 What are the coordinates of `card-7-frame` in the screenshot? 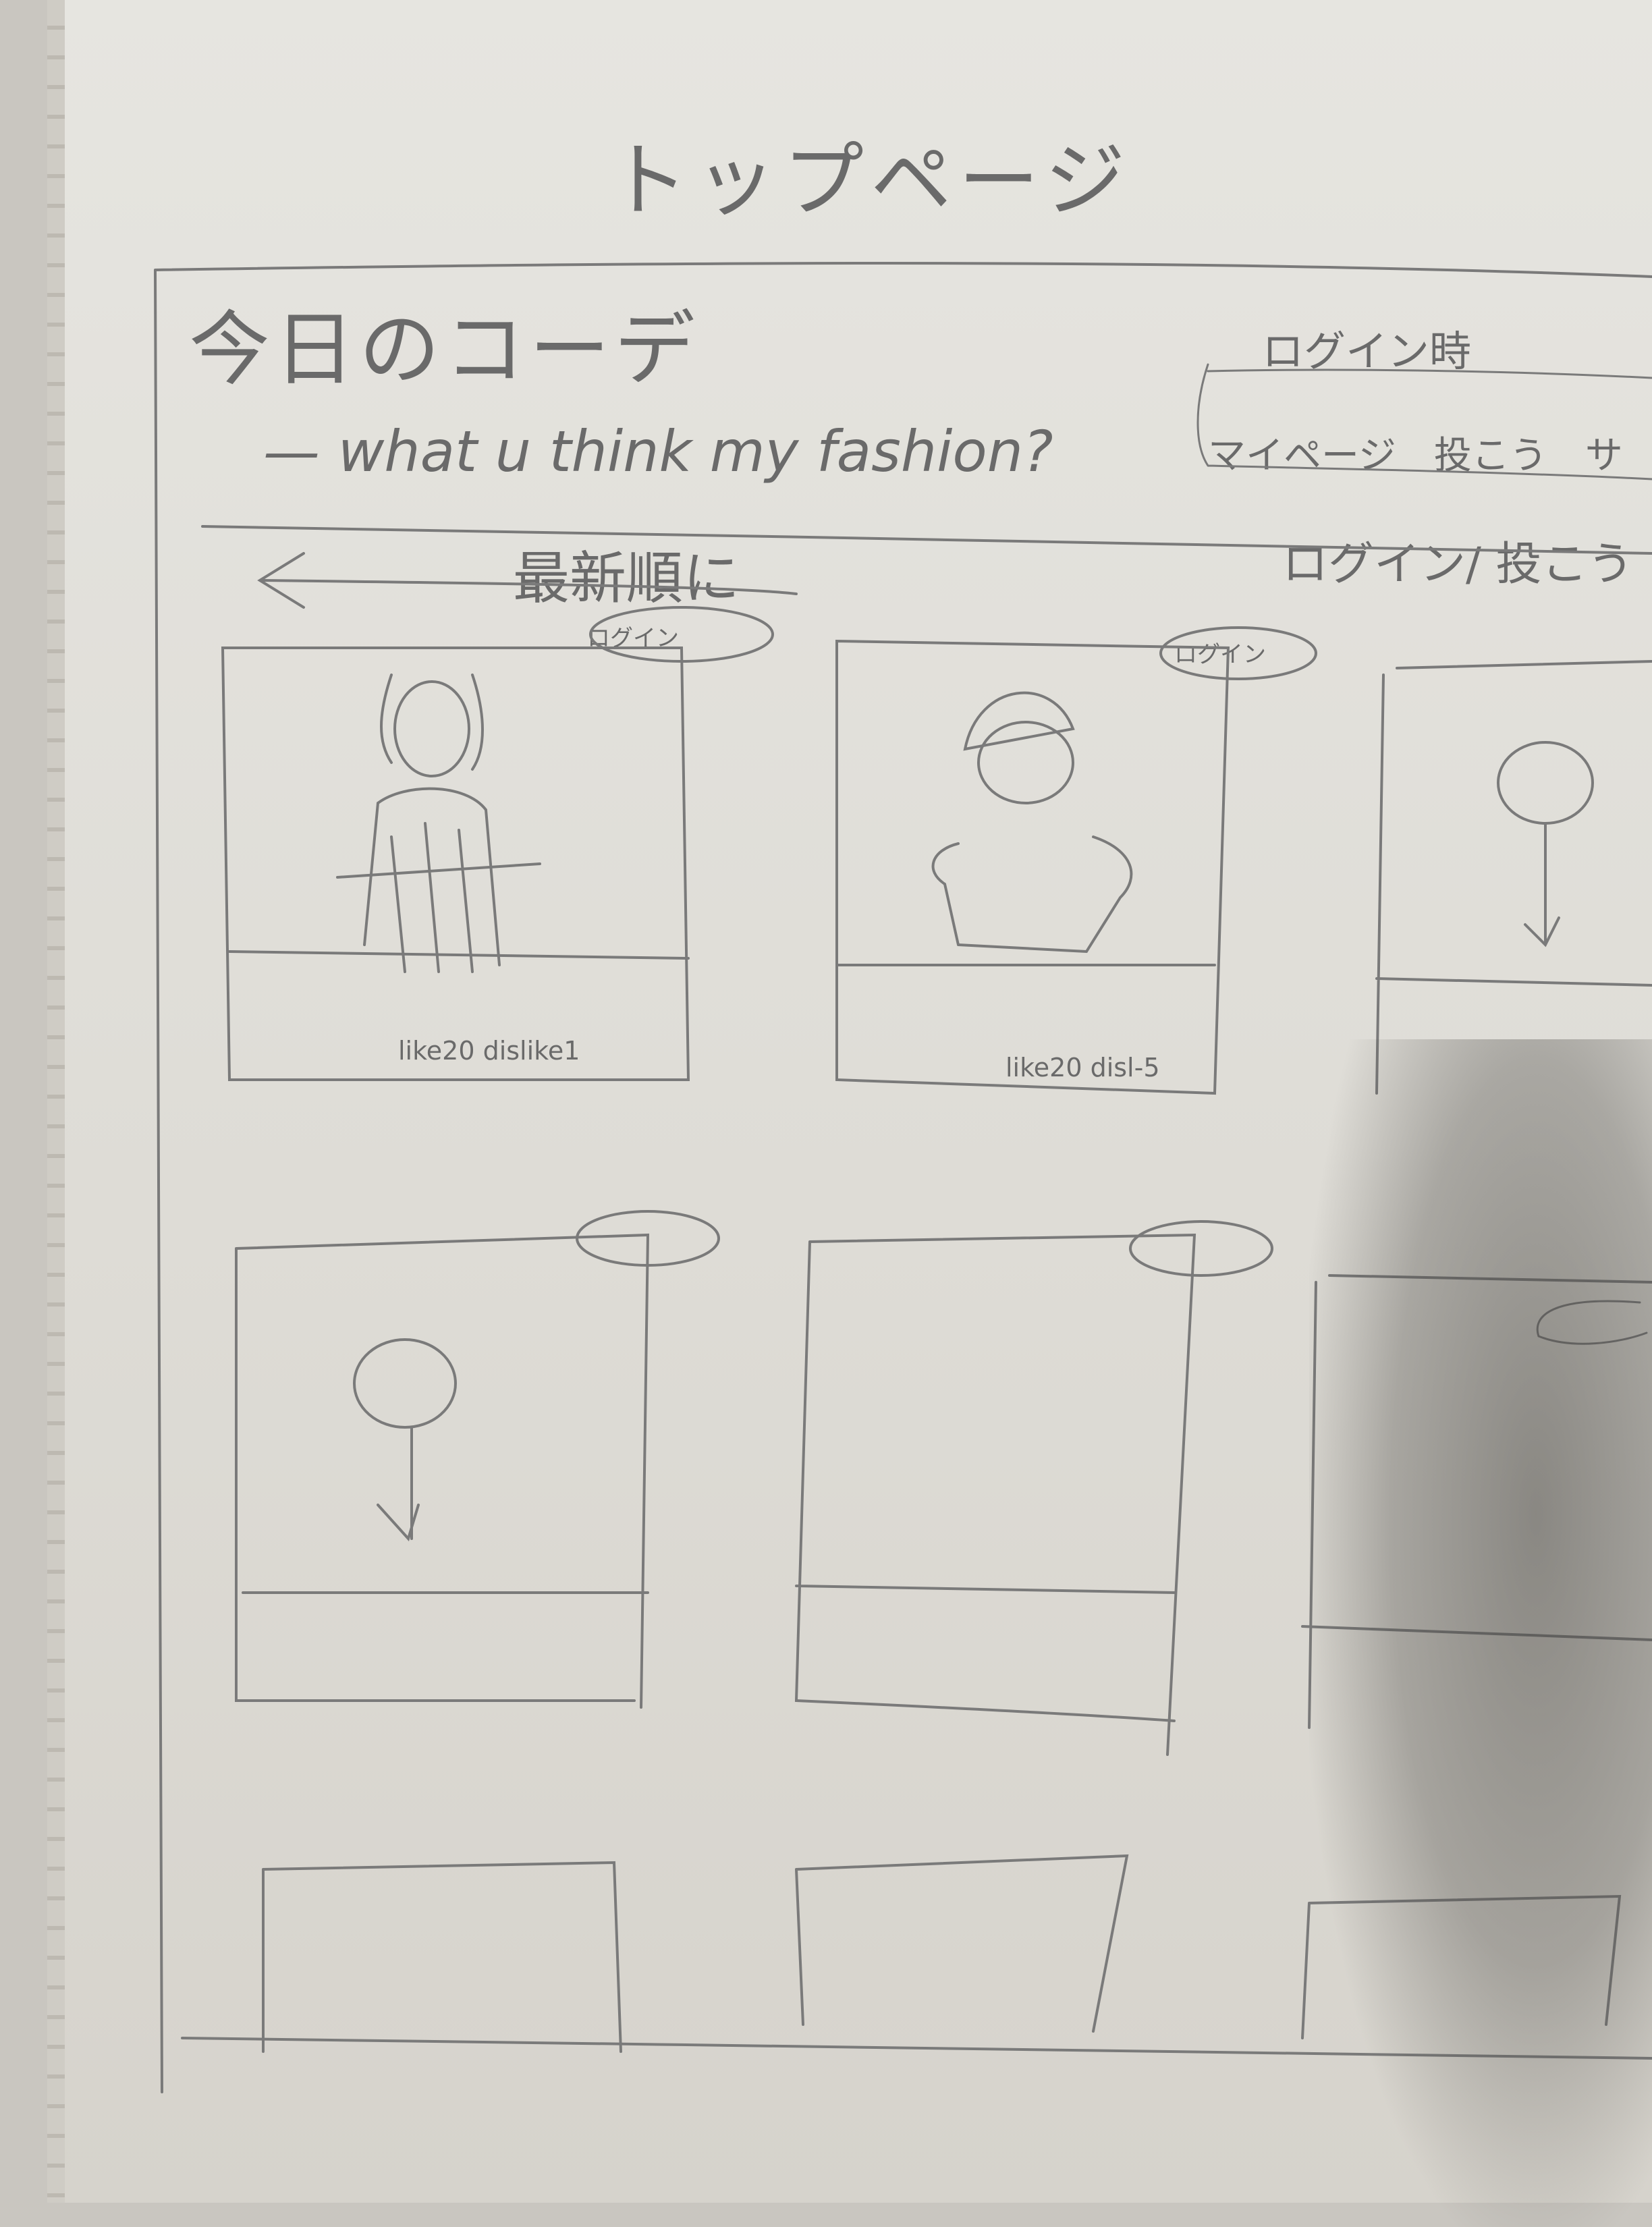 It's located at (442, 1957).